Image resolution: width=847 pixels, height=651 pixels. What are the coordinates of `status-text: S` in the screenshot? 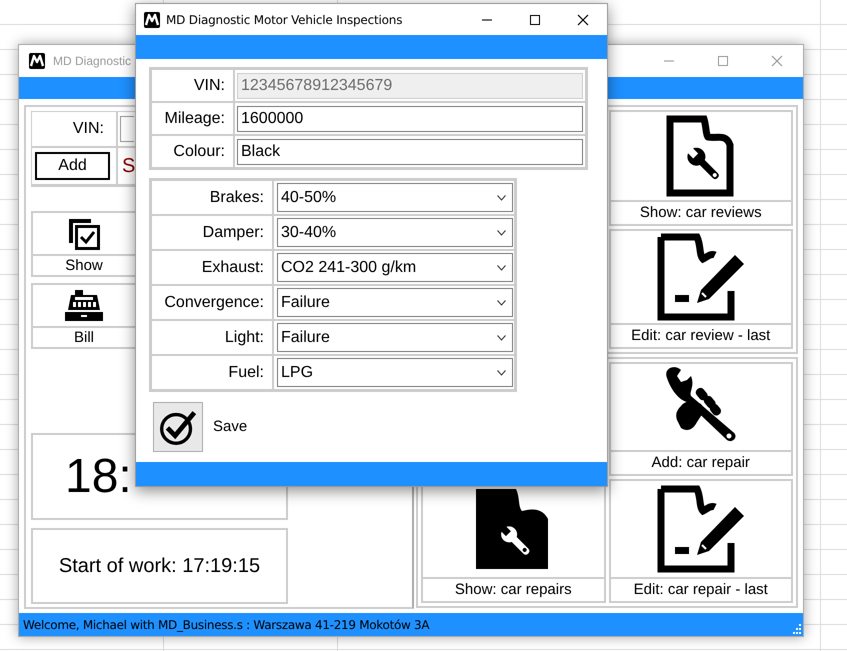 It's located at (129, 166).